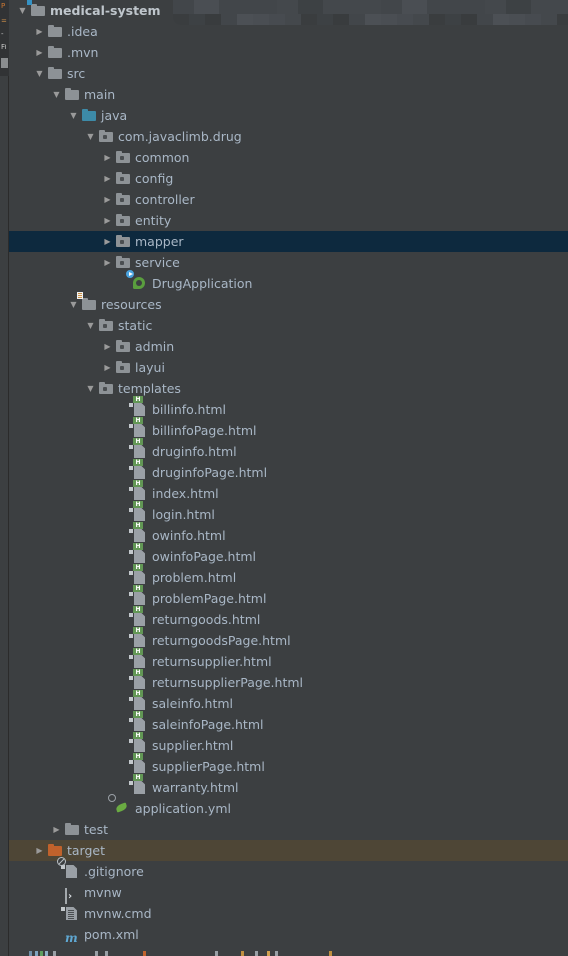  What do you see at coordinates (288, 597) in the screenshot?
I see `tree-row: HproblemPage.html` at bounding box center [288, 597].